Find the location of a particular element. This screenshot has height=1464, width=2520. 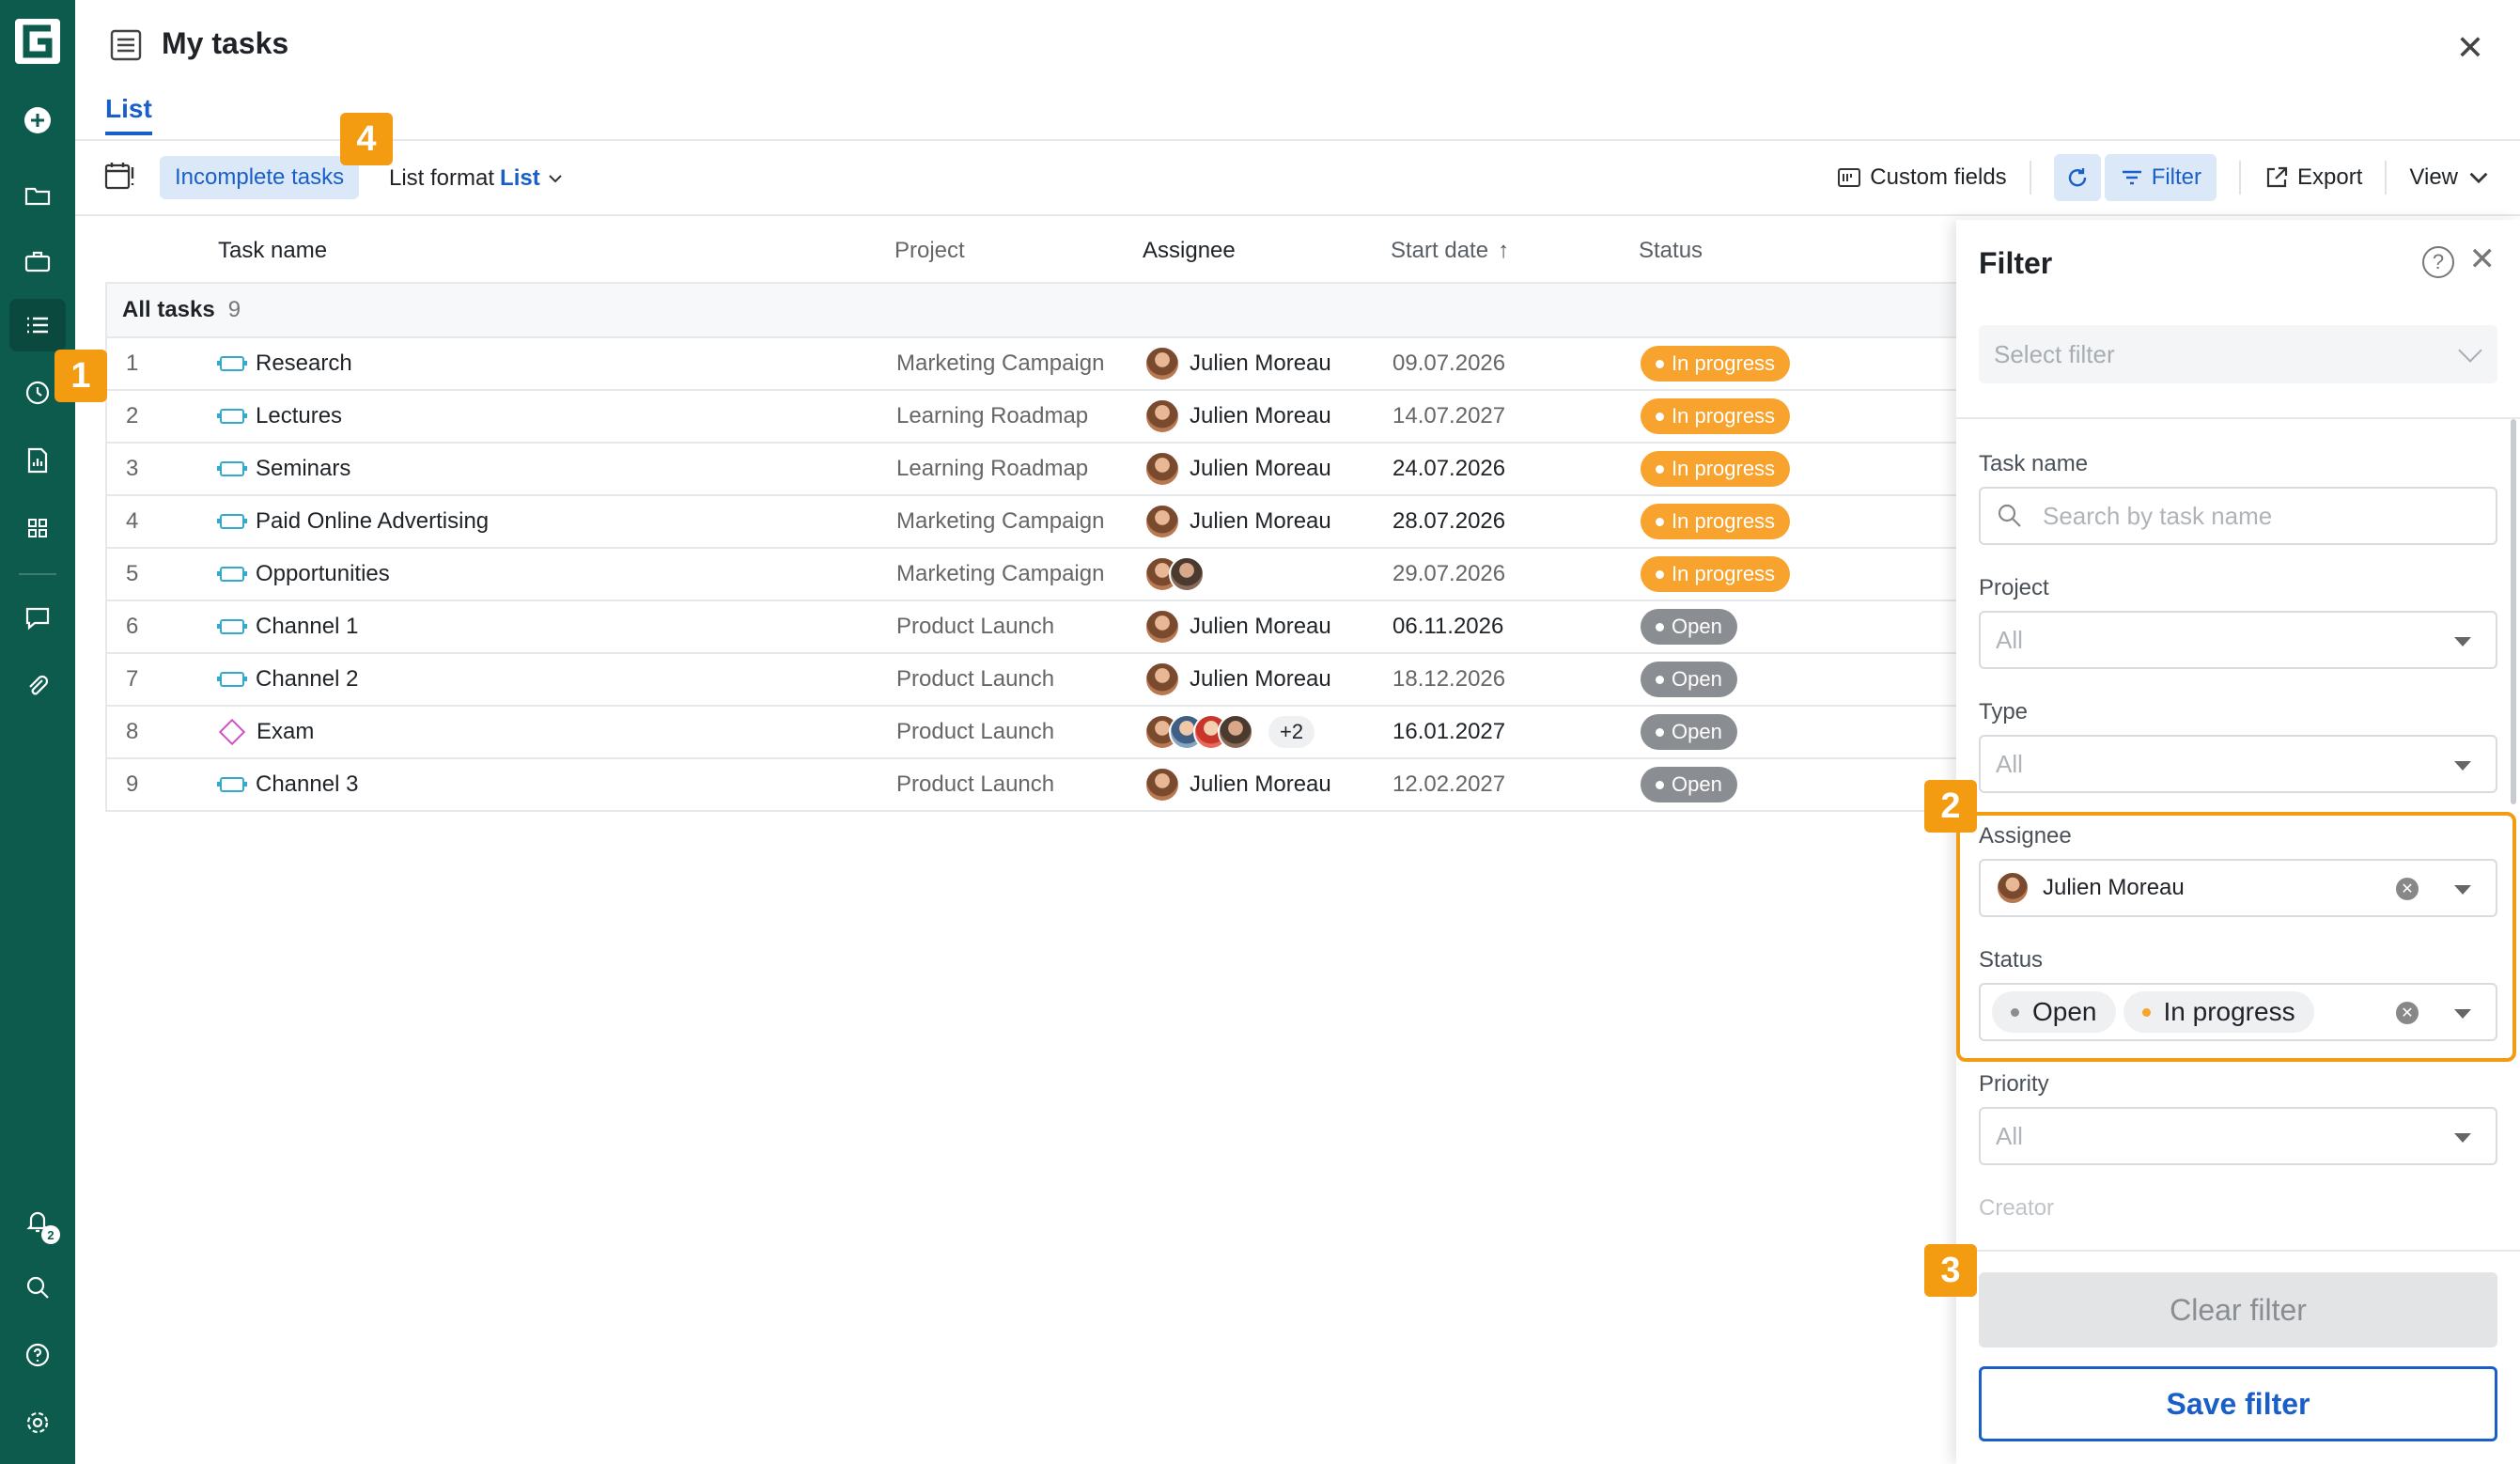

calendar-alert-icon is located at coordinates (119, 176).